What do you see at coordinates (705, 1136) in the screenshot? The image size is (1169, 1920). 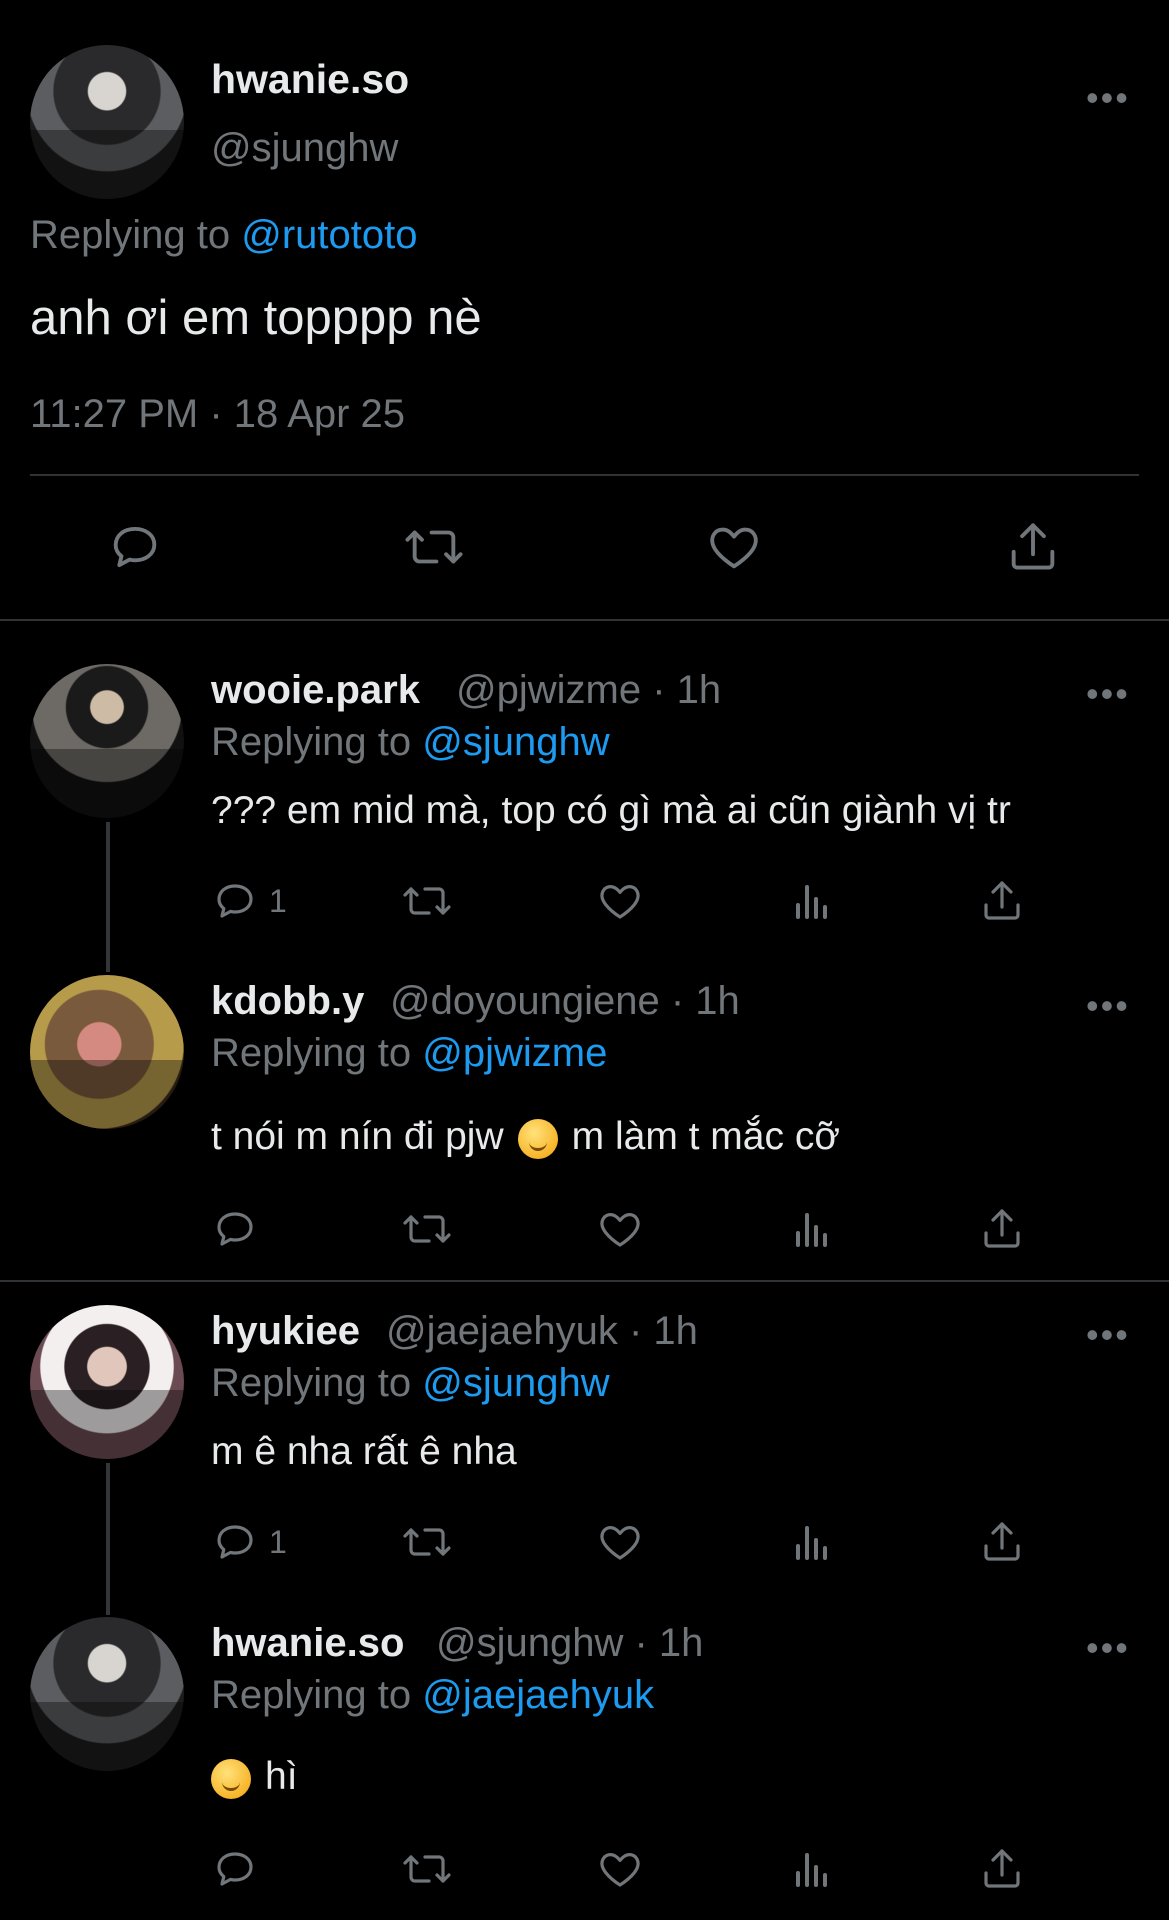 I see `reply-text-part: m làm t mắc cỡ` at bounding box center [705, 1136].